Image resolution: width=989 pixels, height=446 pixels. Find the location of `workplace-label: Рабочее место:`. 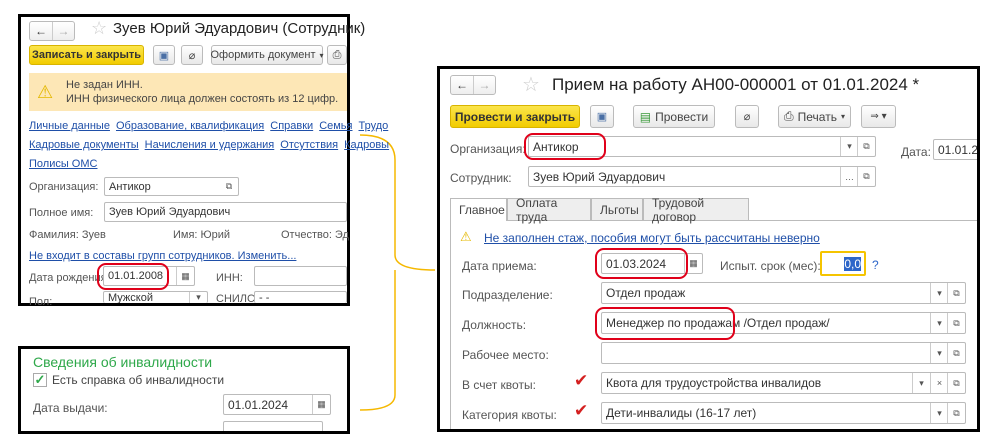

workplace-label: Рабочее место: is located at coordinates (505, 355).